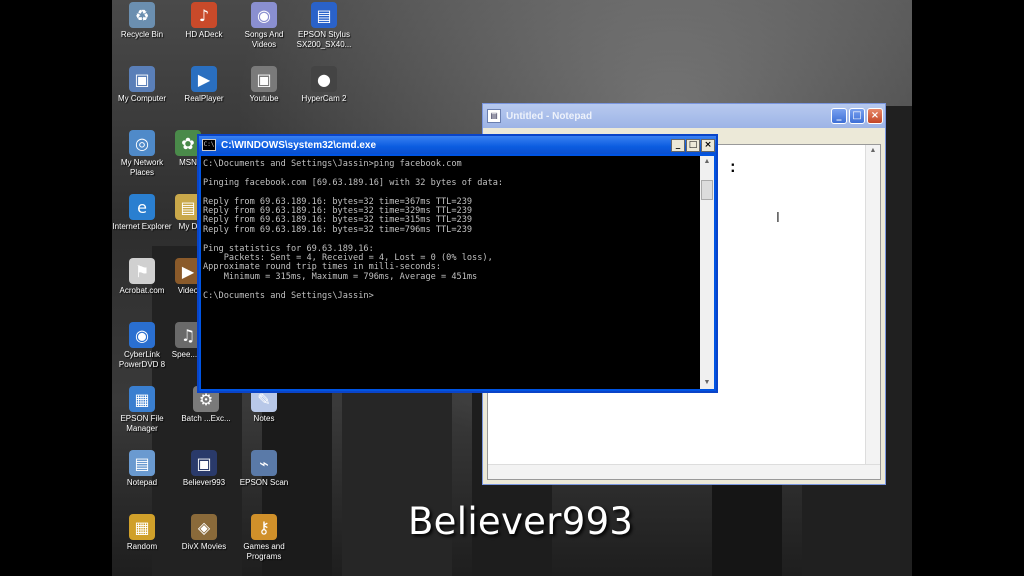 The image size is (1024, 576). I want to click on desktop-icon-label: Believer993, so click(204, 482).